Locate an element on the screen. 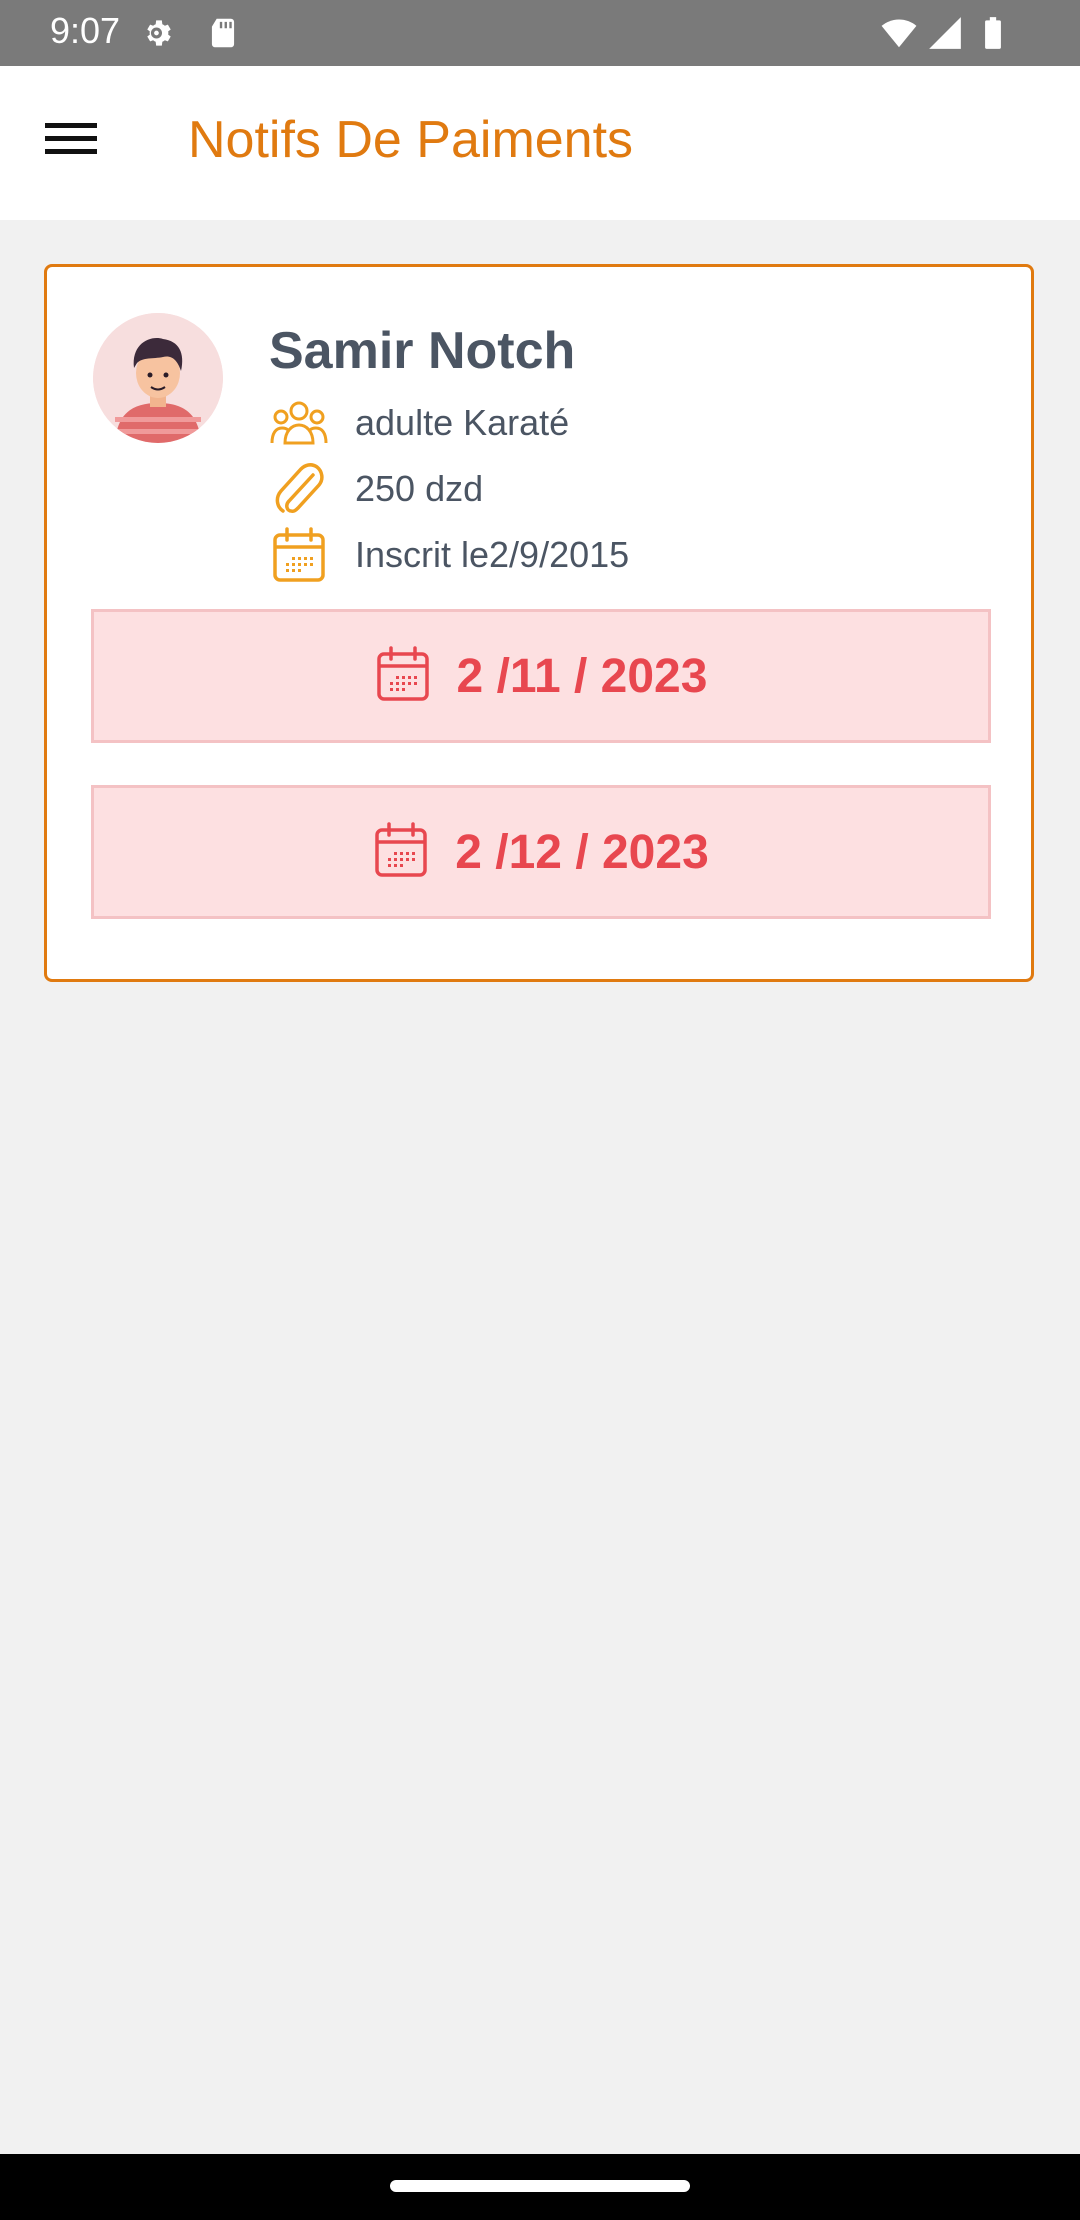 The width and height of the screenshot is (1080, 2220). app-bar: Notifs De Paiments is located at coordinates (540, 143).